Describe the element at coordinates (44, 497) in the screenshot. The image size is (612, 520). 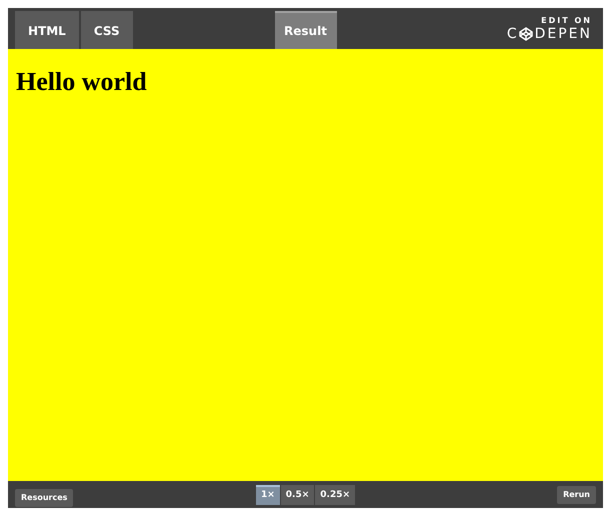
I see `resources-button: Resources` at that location.